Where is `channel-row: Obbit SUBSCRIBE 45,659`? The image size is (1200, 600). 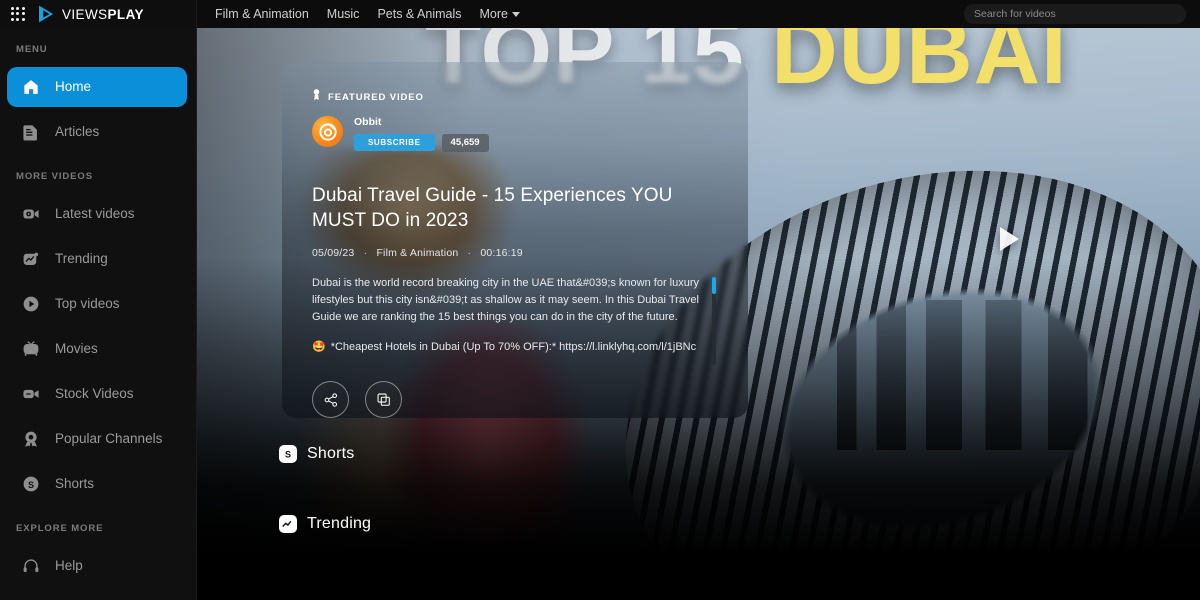 channel-row: Obbit SUBSCRIBE 45,659 is located at coordinates (515, 134).